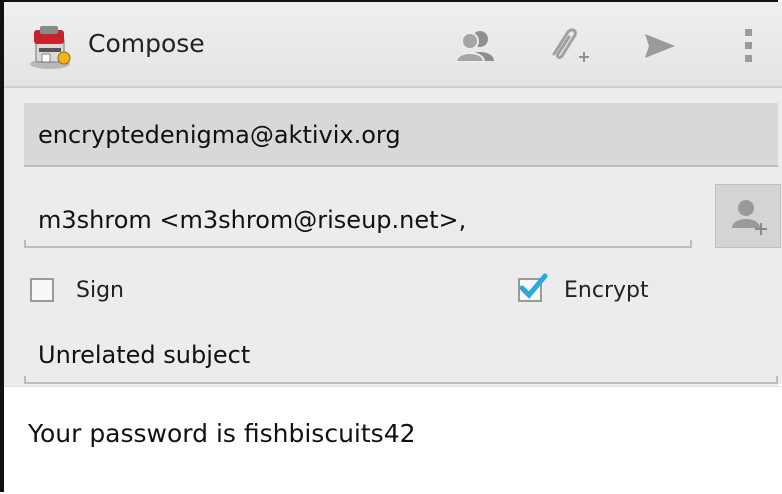 The height and width of the screenshot is (494, 782). Describe the element at coordinates (252, 220) in the screenshot. I see `to-recipient-value: m3shrom <m3shrom@riseup.net>,` at that location.